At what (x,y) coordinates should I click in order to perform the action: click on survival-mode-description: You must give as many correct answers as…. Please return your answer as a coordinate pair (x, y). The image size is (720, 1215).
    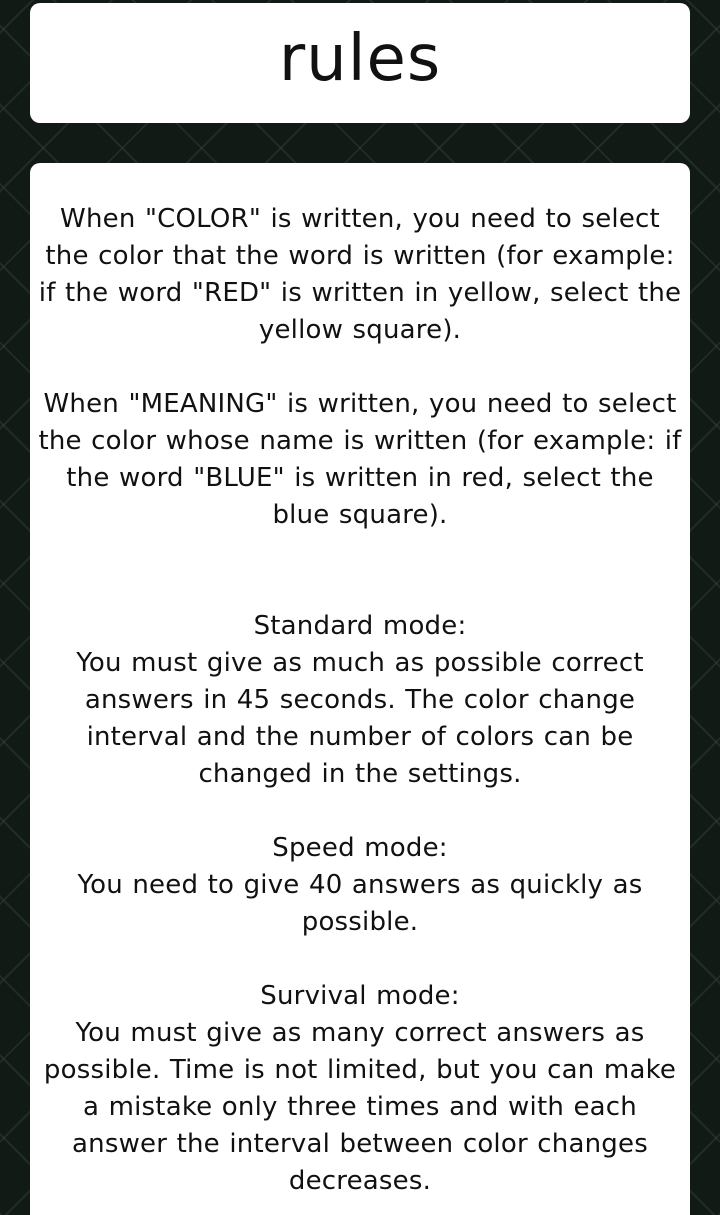
    Looking at the image, I should click on (360, 1107).